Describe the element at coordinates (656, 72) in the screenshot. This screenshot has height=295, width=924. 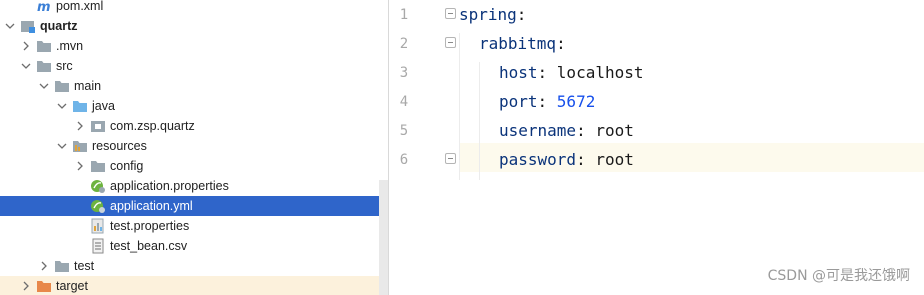
I see `code-line-3: host: localhost` at that location.